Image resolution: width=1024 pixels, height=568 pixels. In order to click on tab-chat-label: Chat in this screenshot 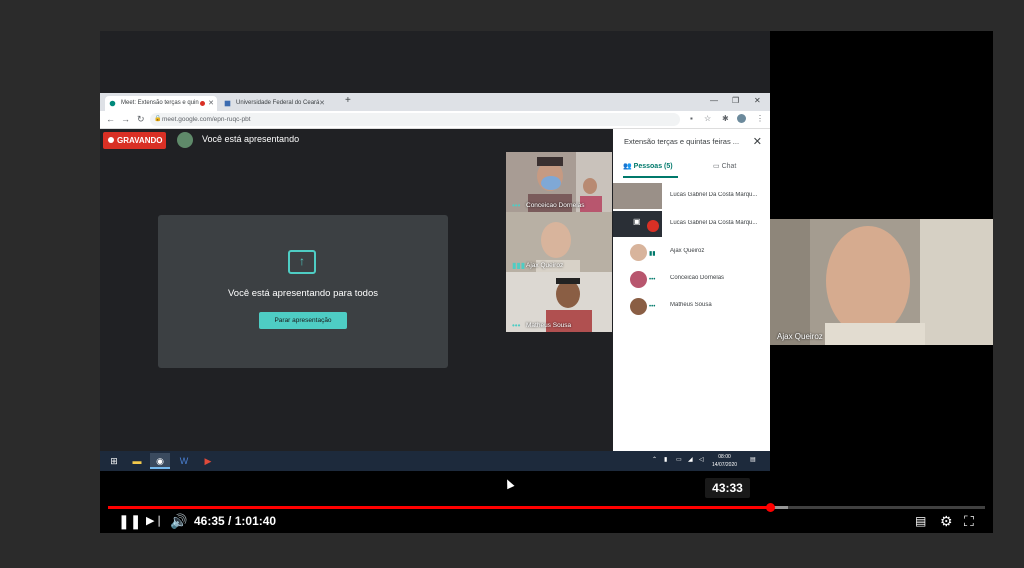, I will do `click(729, 166)`.